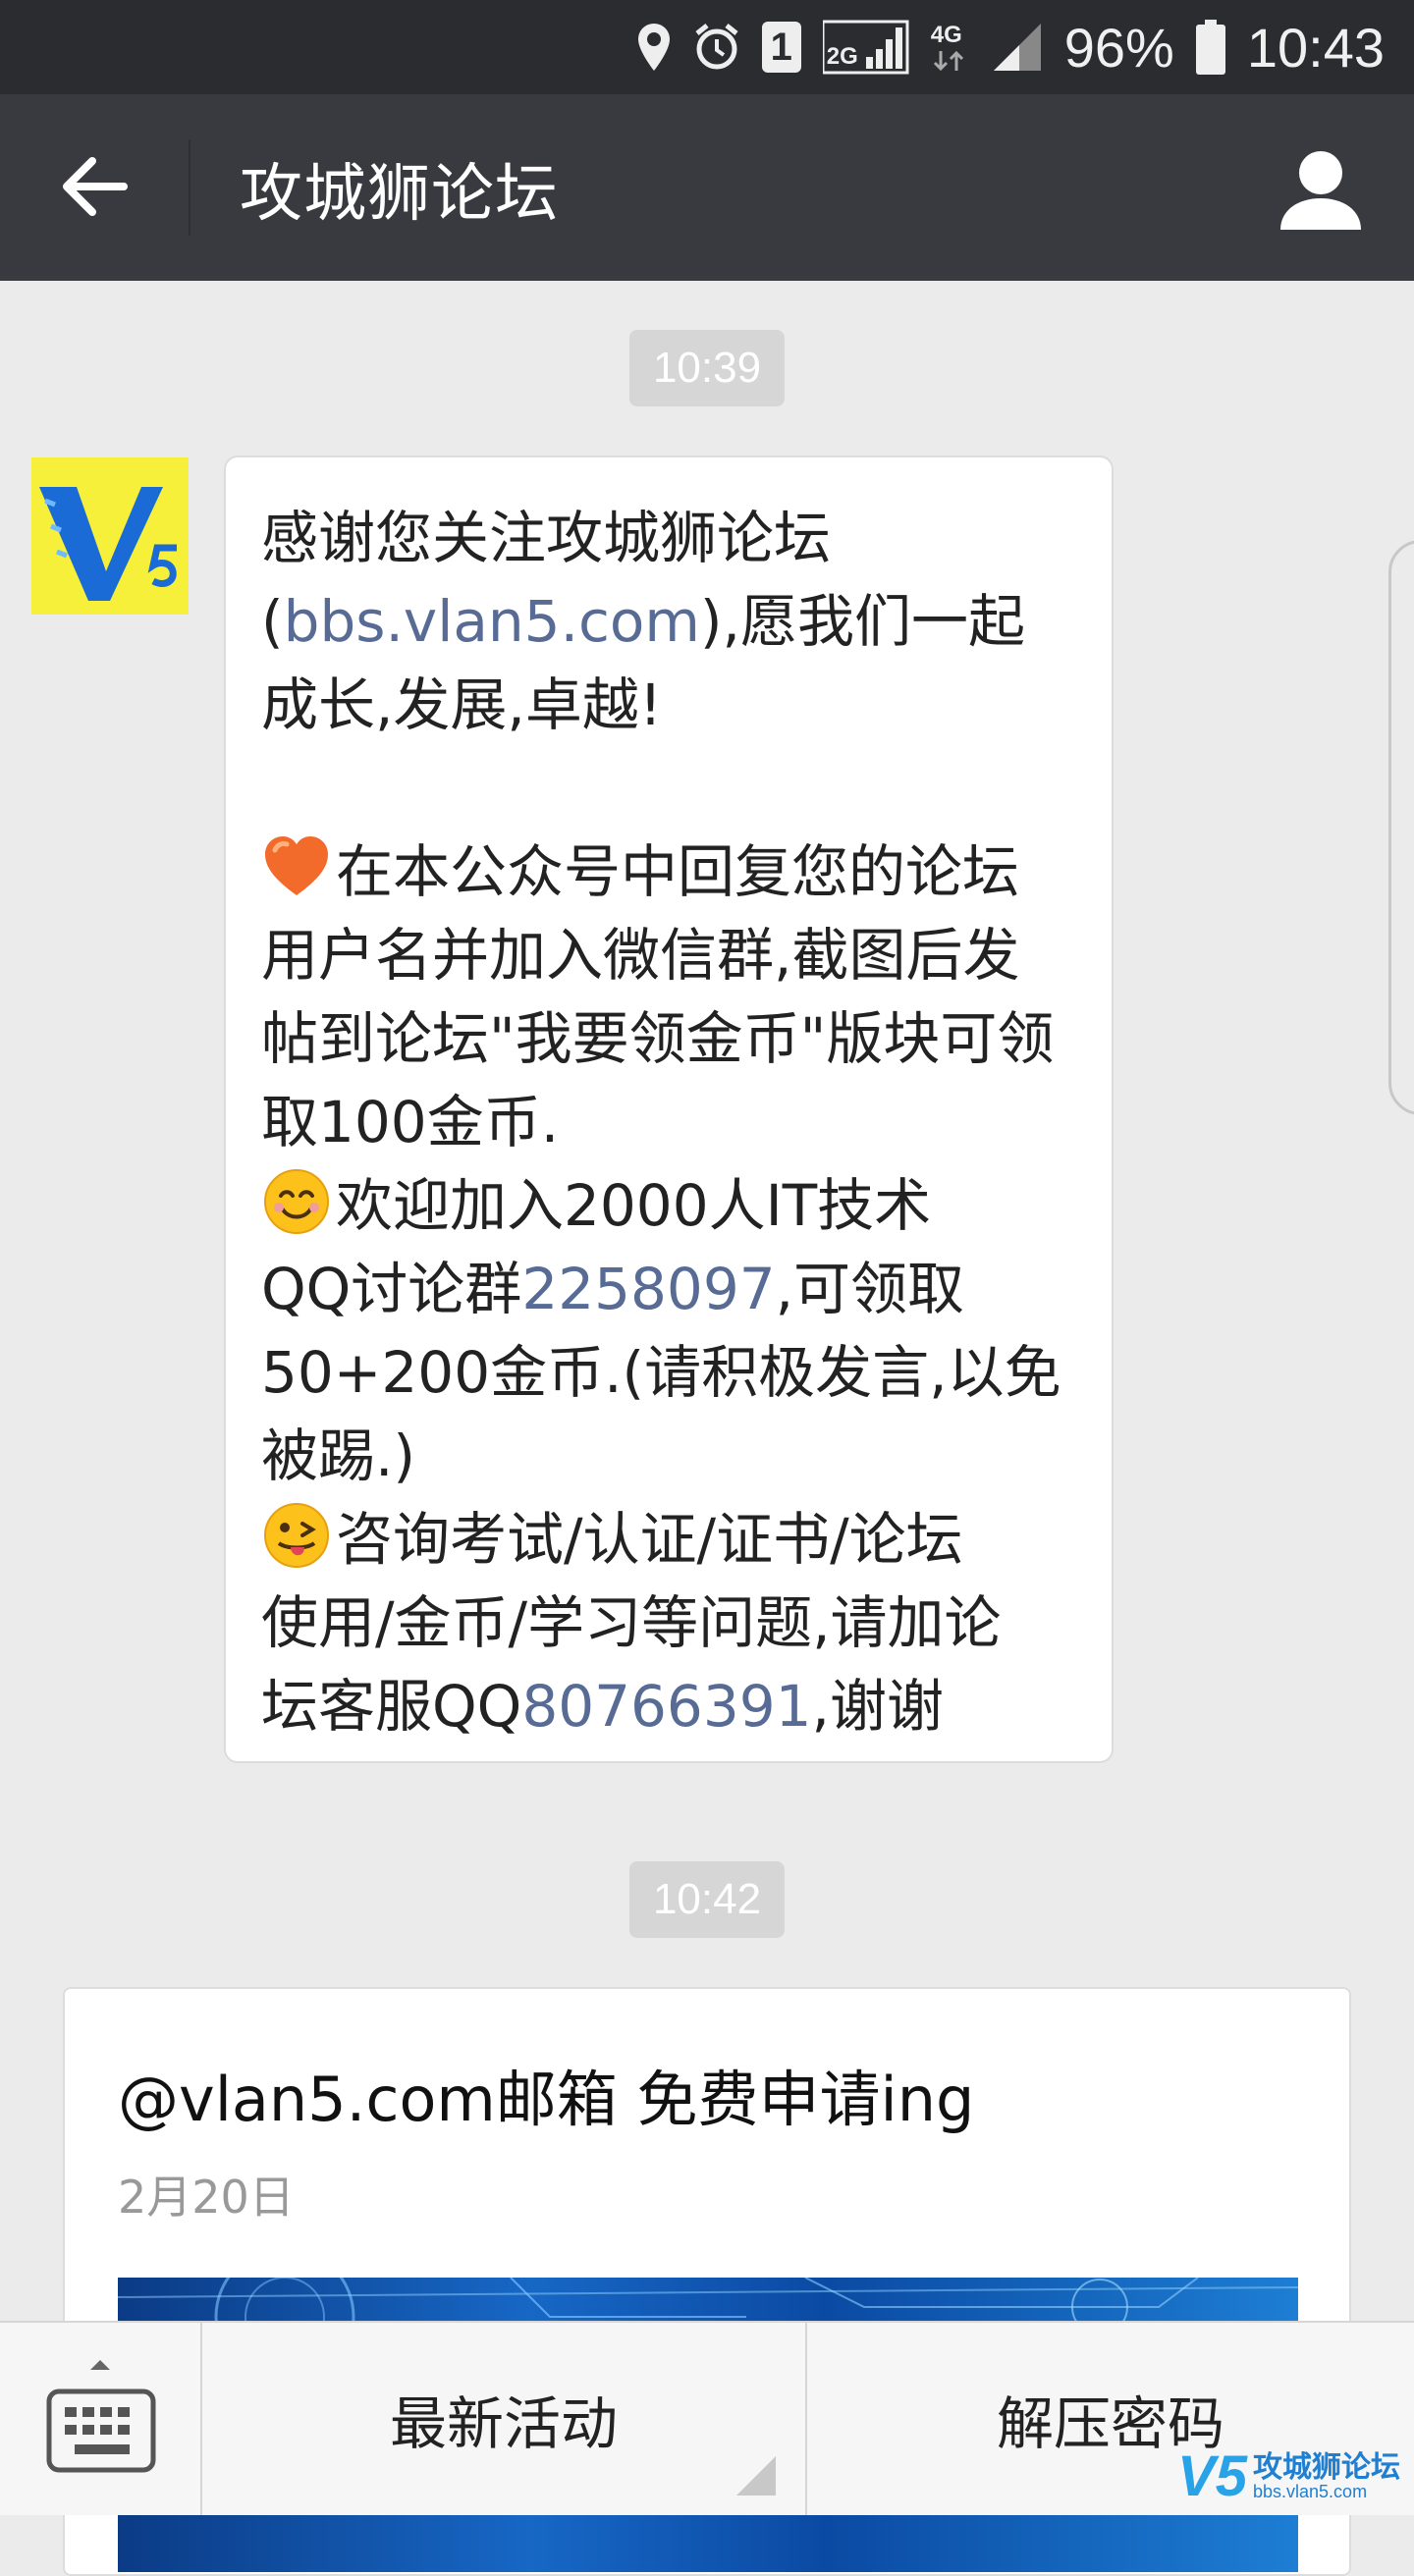 The image size is (1414, 2576). What do you see at coordinates (756, 2476) in the screenshot?
I see `submenu-indicator-icon` at bounding box center [756, 2476].